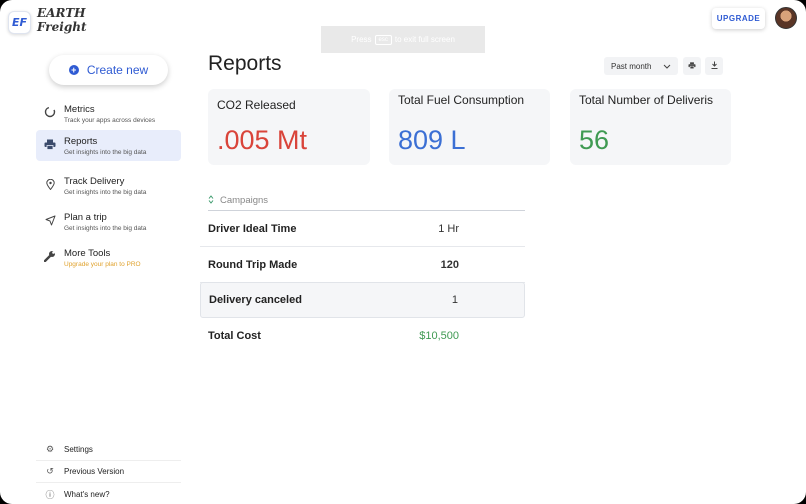 The height and width of the screenshot is (504, 806). I want to click on campaigns-header: Campaigns, so click(366, 201).